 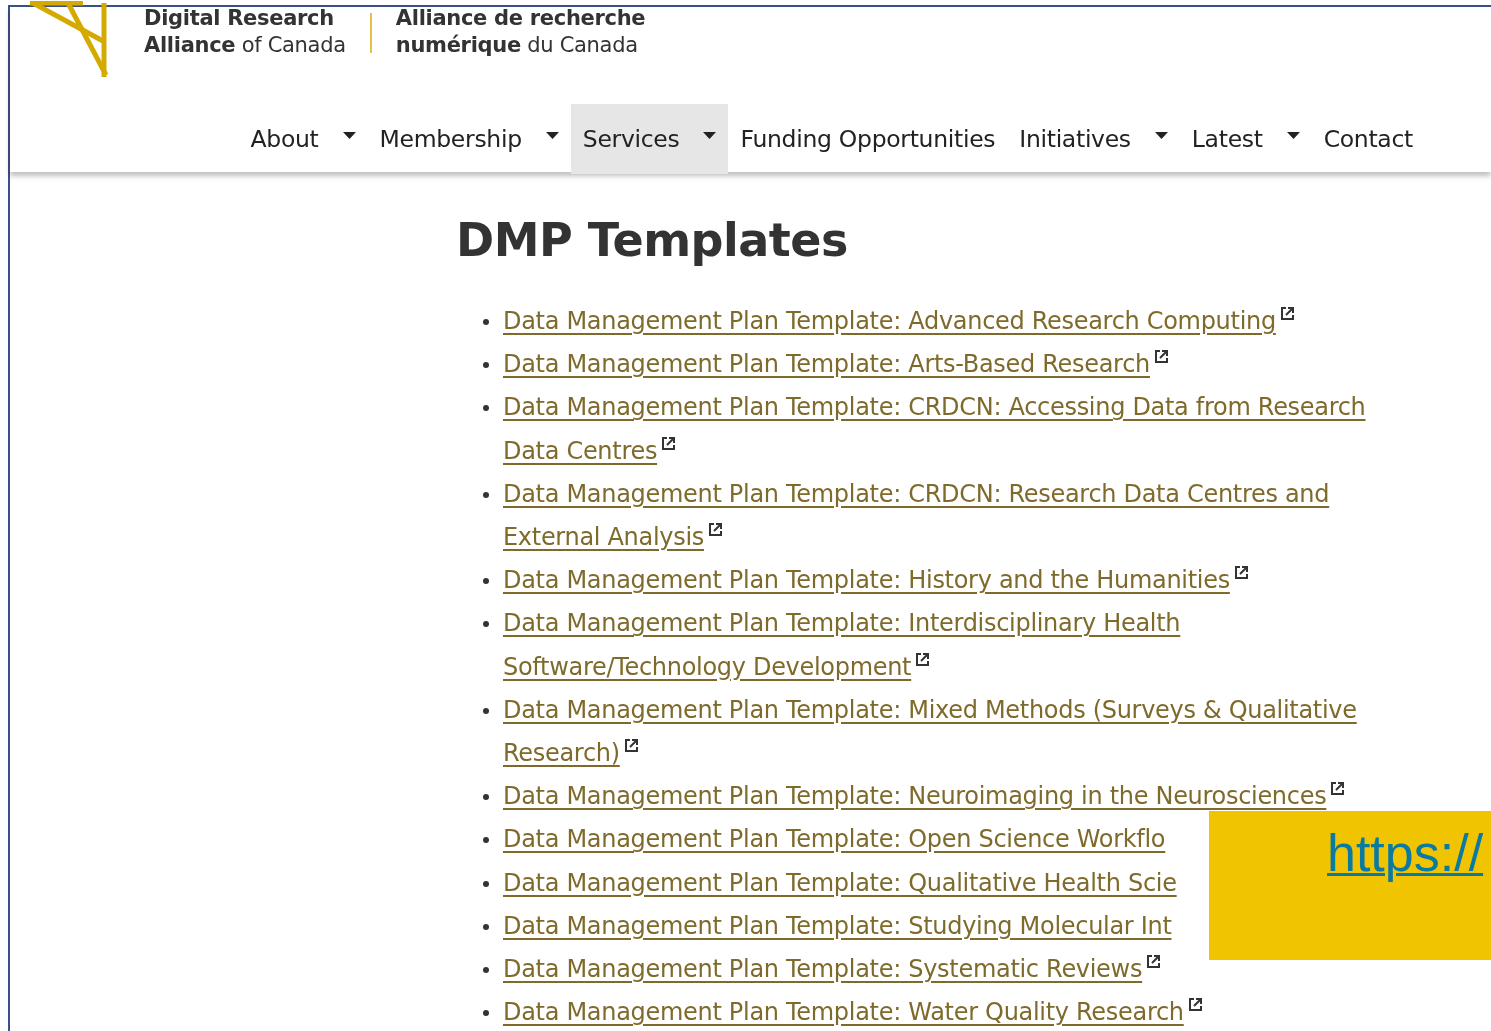 I want to click on template-link: Data Management Plan Template: Studying Molecular Int, so click(x=837, y=926).